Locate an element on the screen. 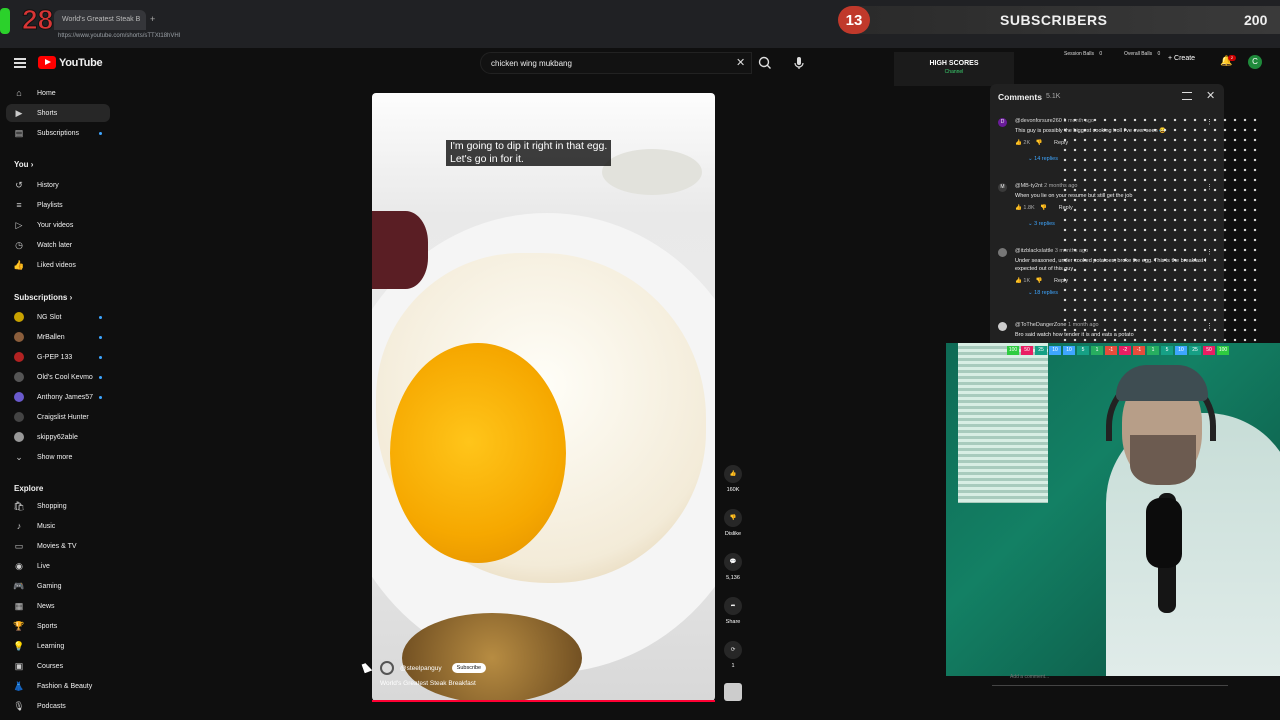 The width and height of the screenshot is (1280, 720). dislike-button: 👎 Dislike is located at coordinates (733, 523).